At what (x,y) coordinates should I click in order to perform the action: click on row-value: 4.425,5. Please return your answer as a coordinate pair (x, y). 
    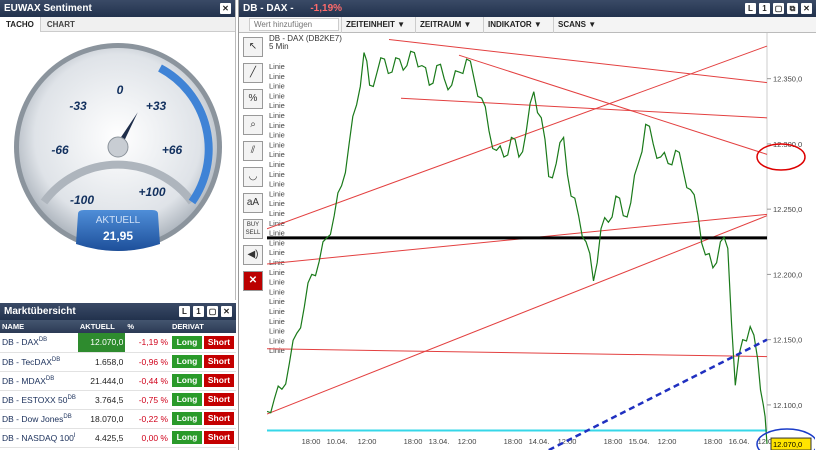
    Looking at the image, I should click on (101, 438).